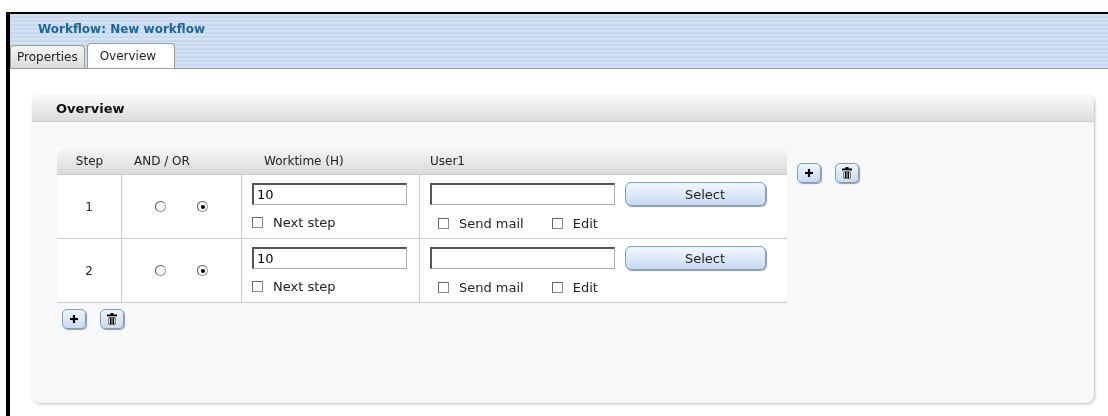  What do you see at coordinates (89, 161) in the screenshot?
I see `column-header: Step` at bounding box center [89, 161].